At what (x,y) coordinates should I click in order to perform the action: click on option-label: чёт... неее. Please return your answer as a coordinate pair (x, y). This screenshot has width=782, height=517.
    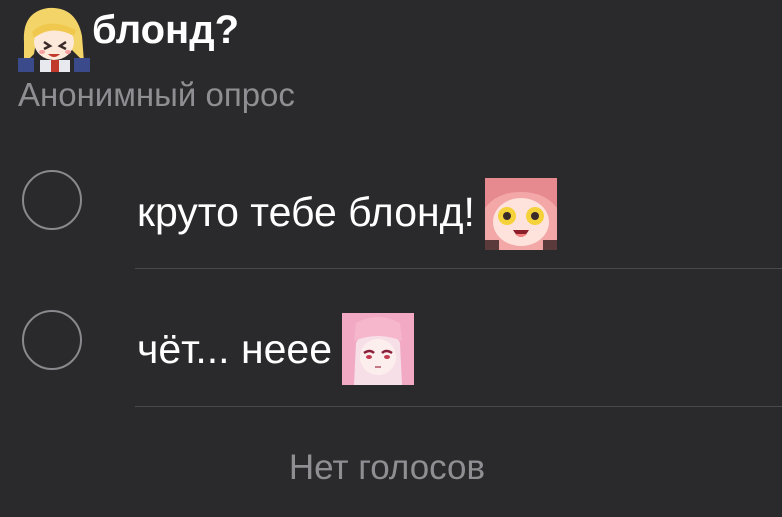
    Looking at the image, I should click on (276, 349).